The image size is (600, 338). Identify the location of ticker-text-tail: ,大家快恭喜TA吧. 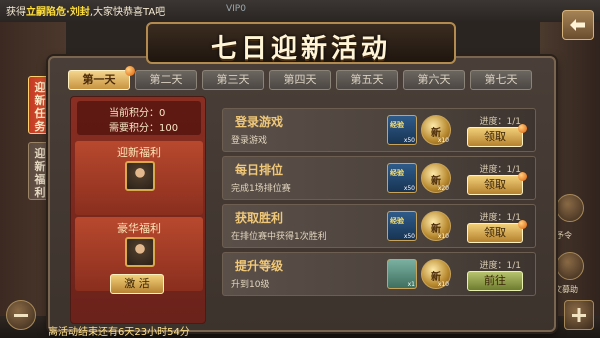
(127, 12).